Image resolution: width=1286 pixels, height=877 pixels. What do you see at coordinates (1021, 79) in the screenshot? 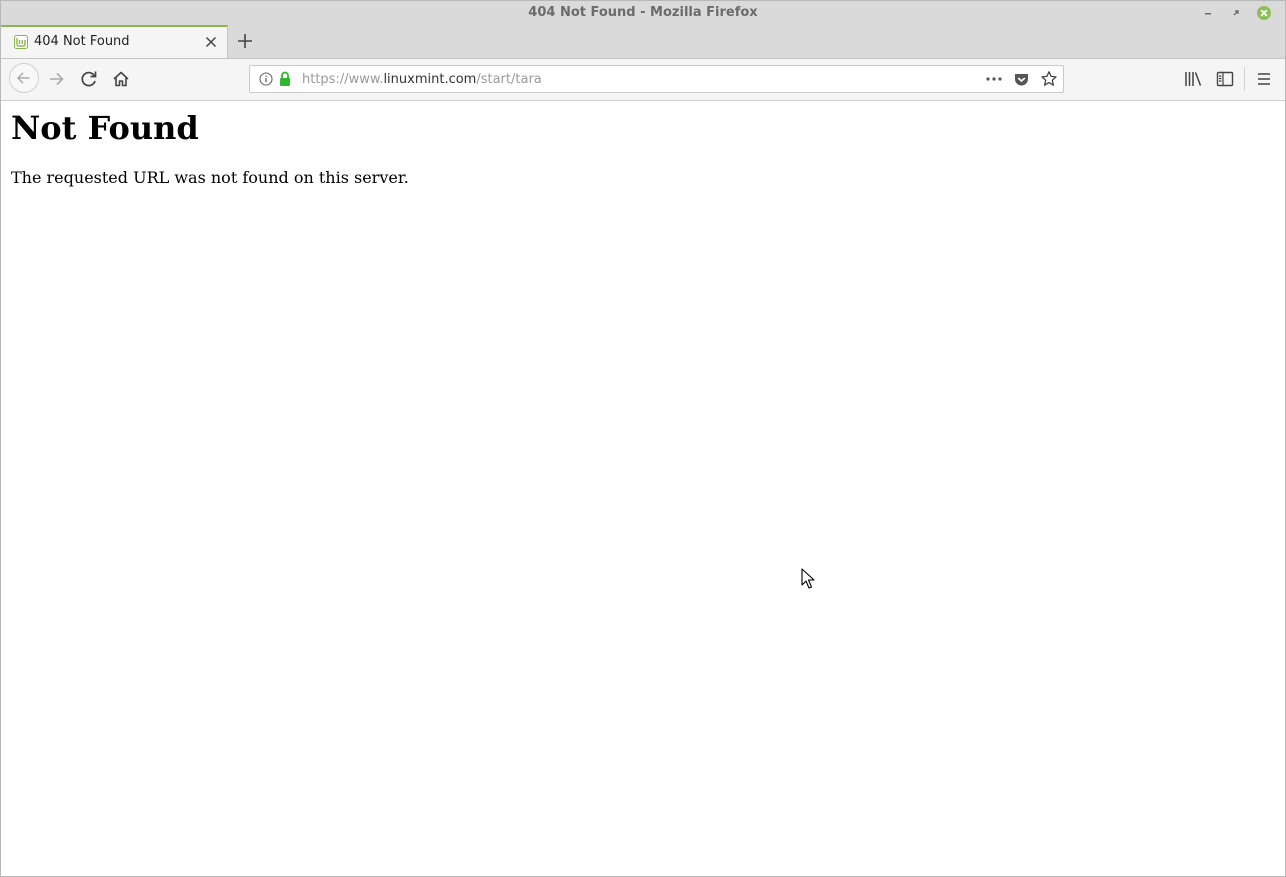
I see `pocket-icon` at bounding box center [1021, 79].